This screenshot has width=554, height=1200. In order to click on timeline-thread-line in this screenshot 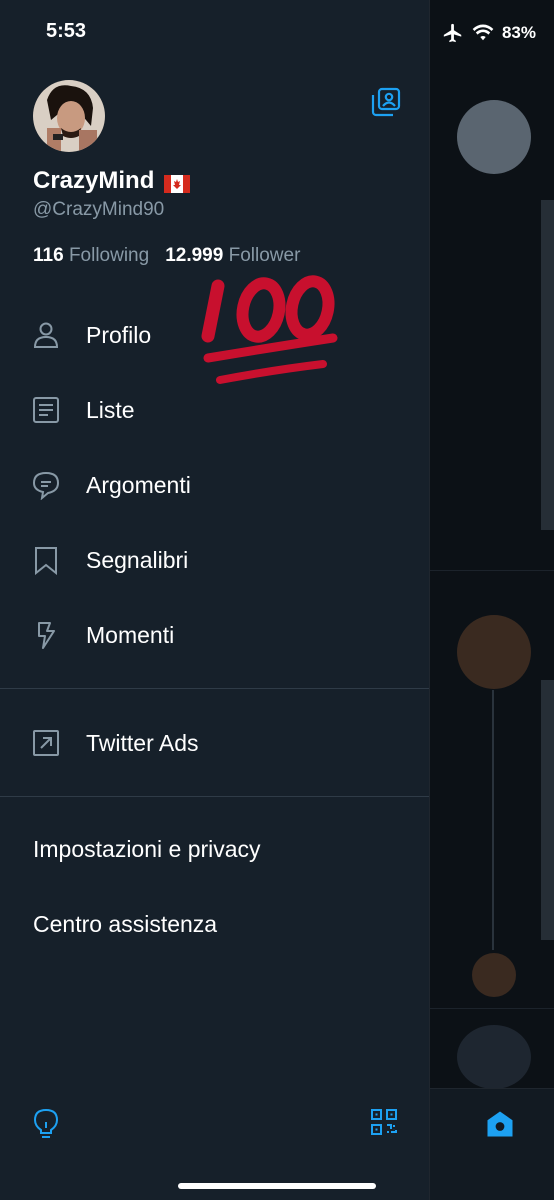, I will do `click(493, 820)`.